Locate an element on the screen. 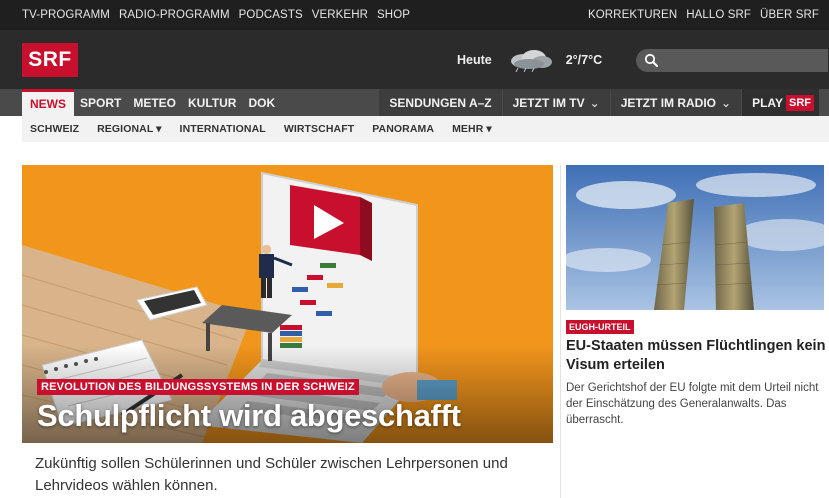  nav-label-sendungen: SENDUNGEN A–Z is located at coordinates (440, 102).